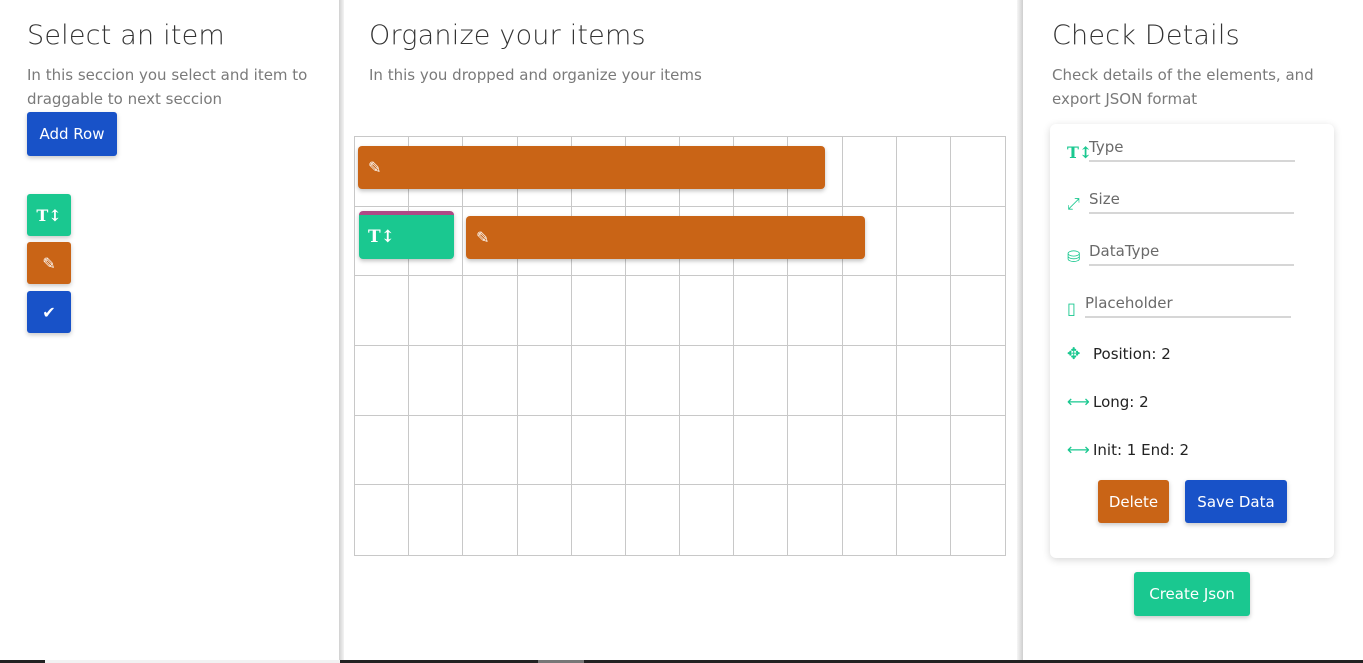 The width and height of the screenshot is (1363, 663). What do you see at coordinates (1188, 305) in the screenshot?
I see `placeholder-input: Placeholder` at bounding box center [1188, 305].